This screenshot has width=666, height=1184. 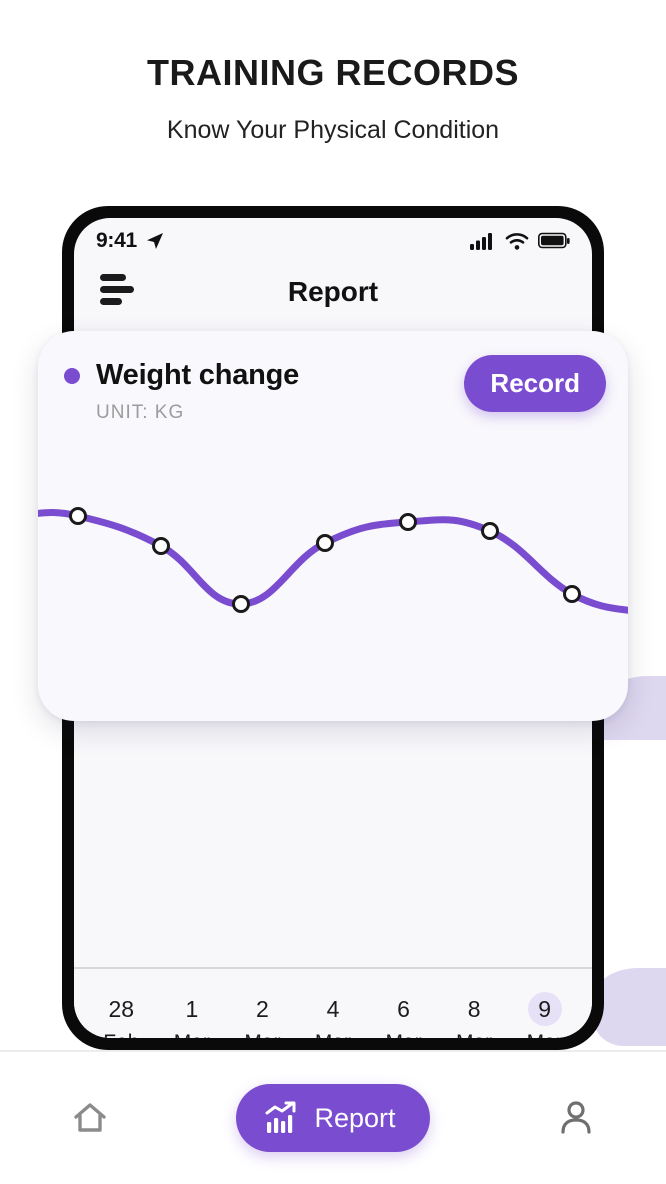 I want to click on chart-svg, so click(x=333, y=560).